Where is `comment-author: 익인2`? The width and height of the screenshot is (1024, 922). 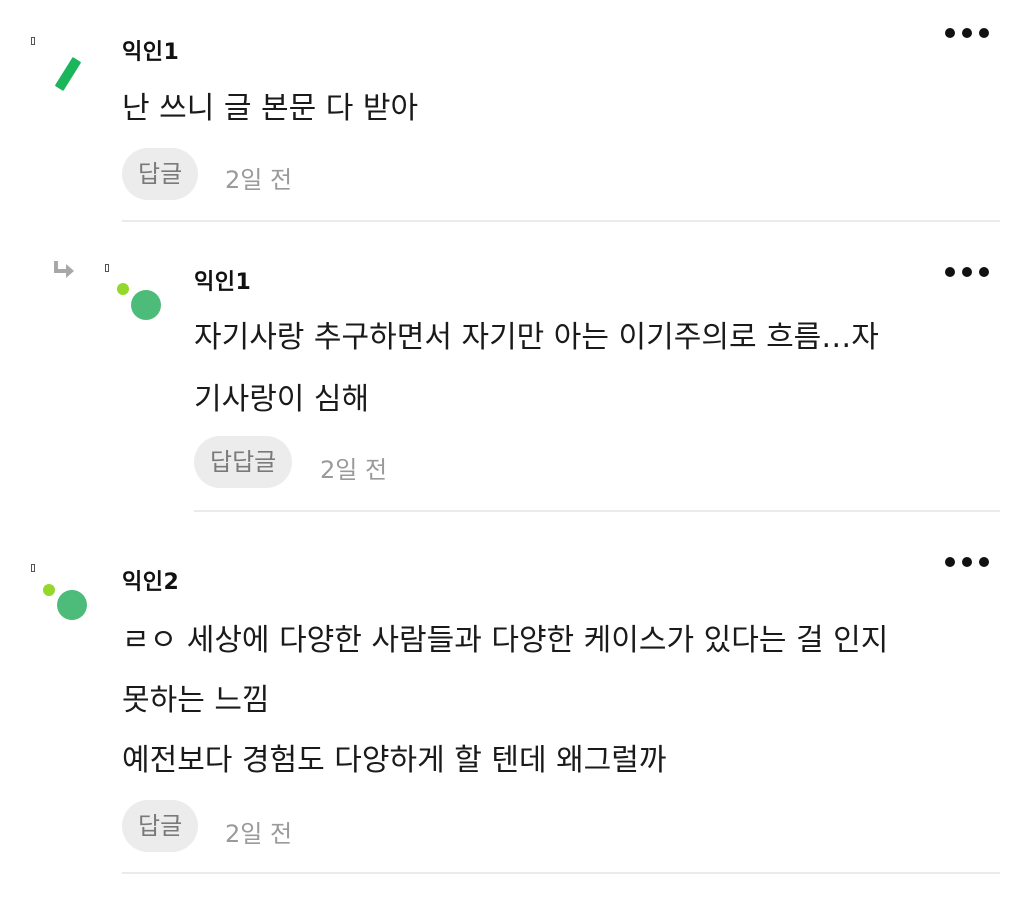 comment-author: 익인2 is located at coordinates (150, 580).